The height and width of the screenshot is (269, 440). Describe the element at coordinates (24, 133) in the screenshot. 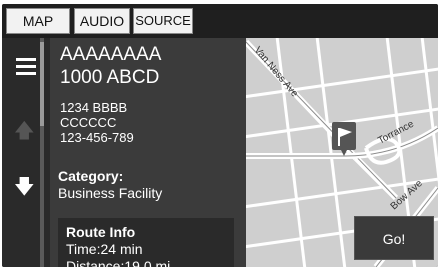

I see `arrow-up-icon: 🡅` at that location.